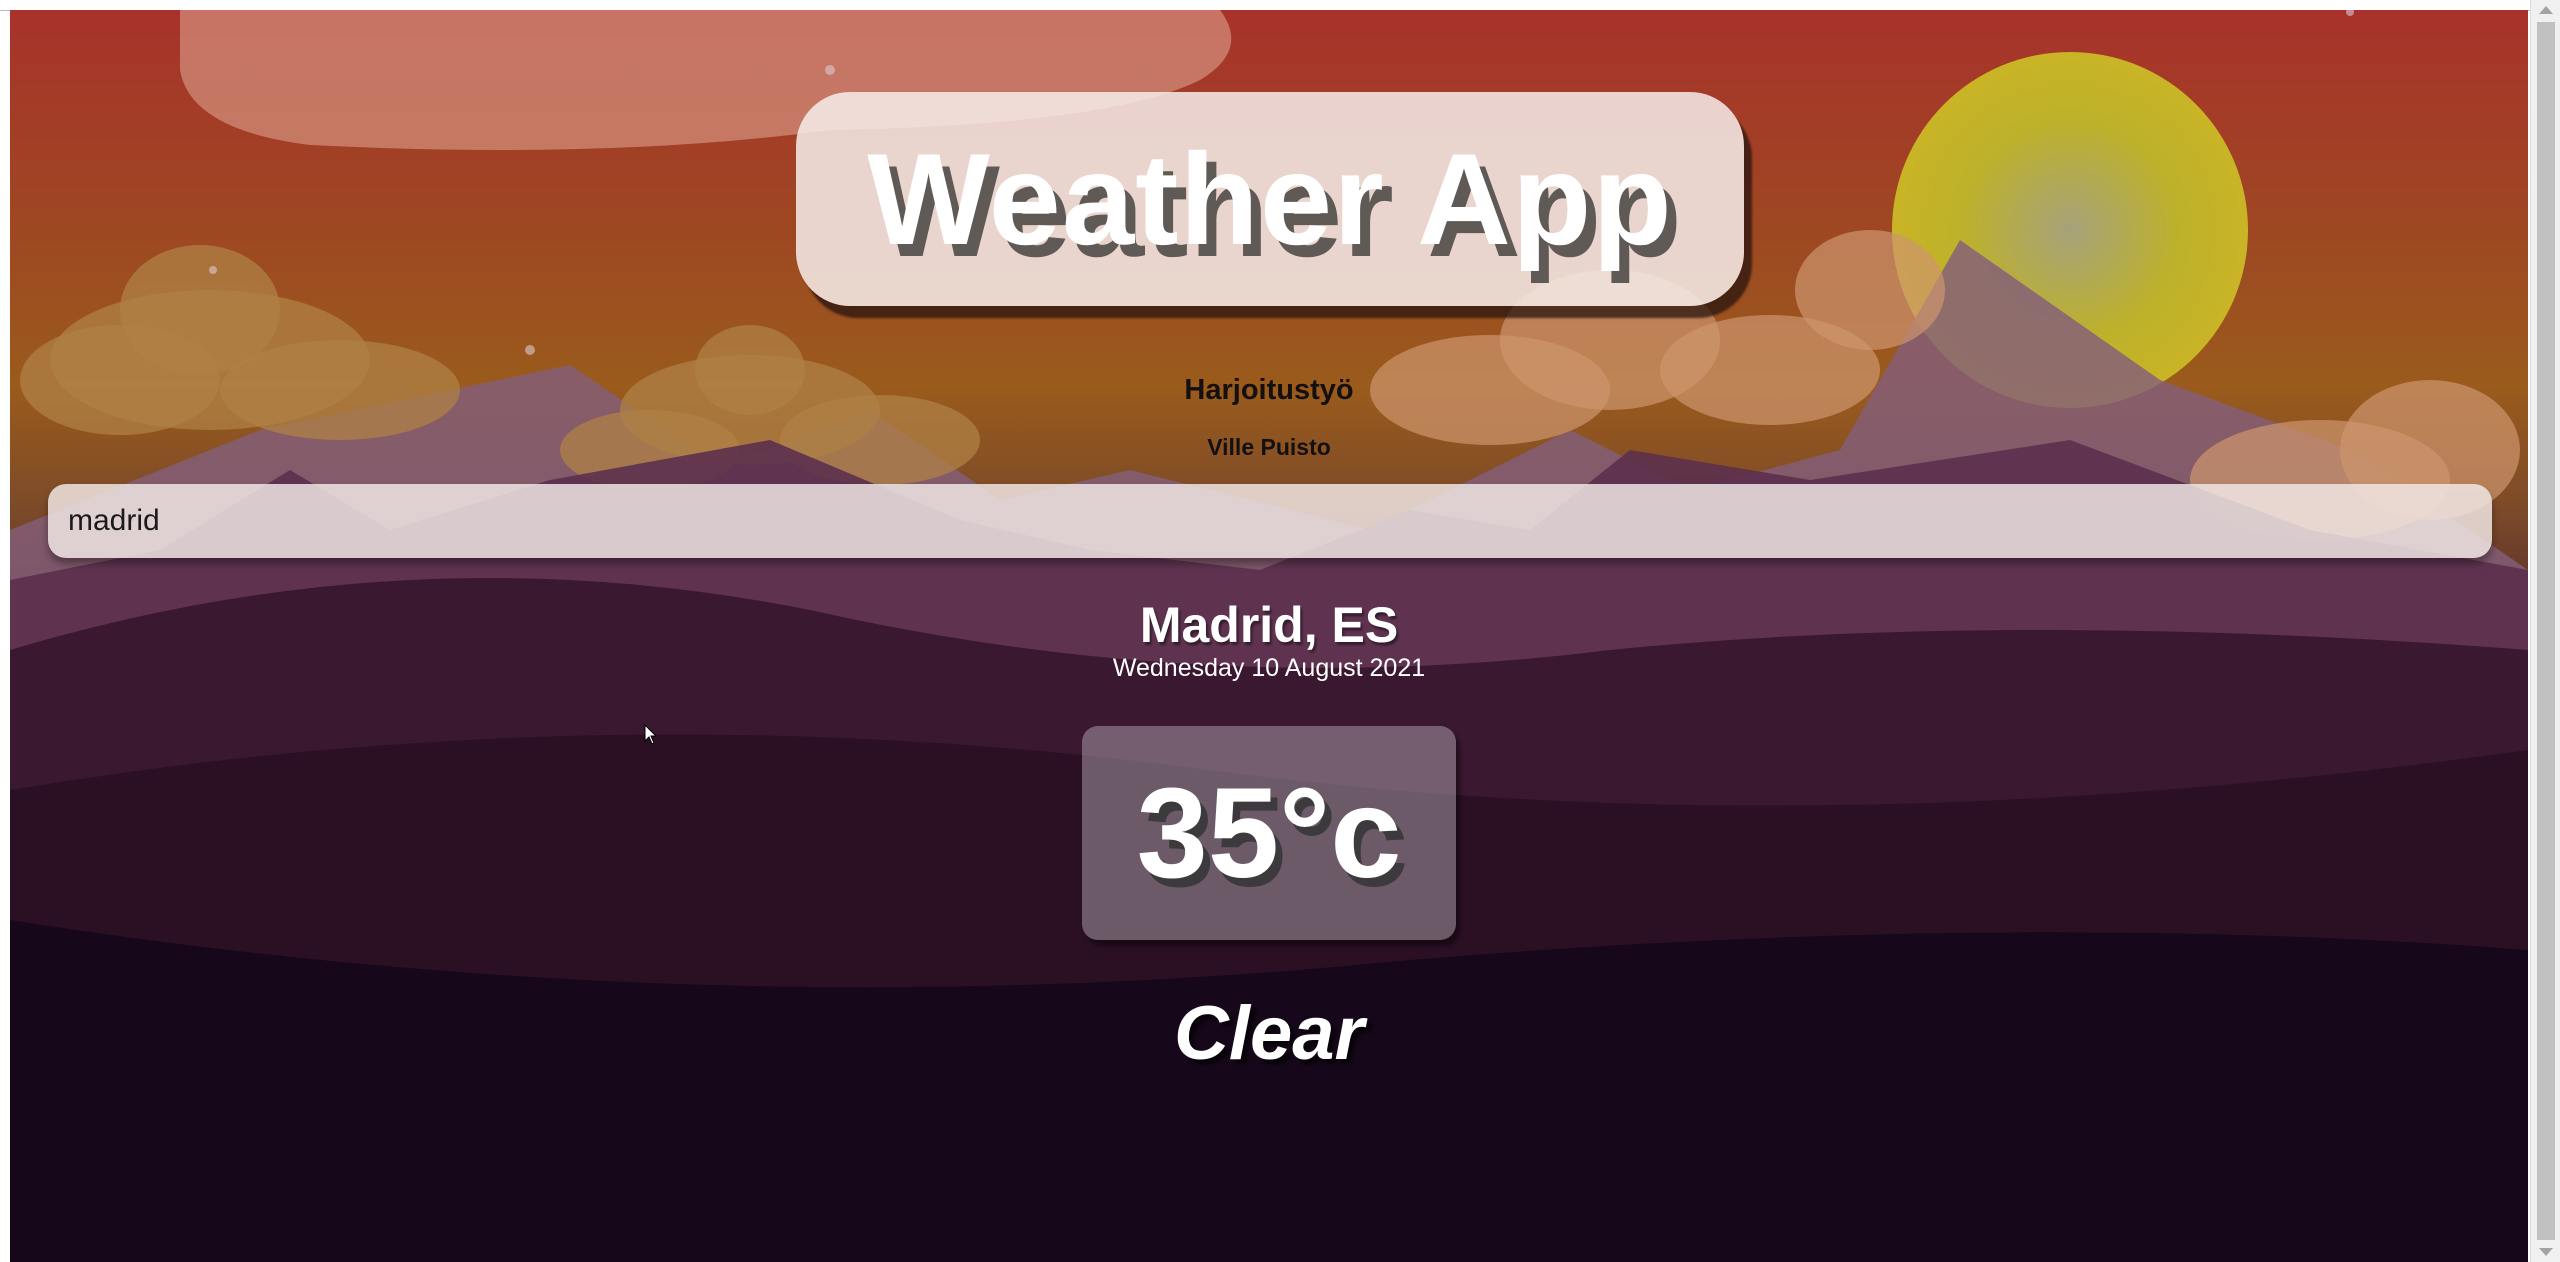  What do you see at coordinates (1269, 625) in the screenshot?
I see `location-label: Madrid, ES` at bounding box center [1269, 625].